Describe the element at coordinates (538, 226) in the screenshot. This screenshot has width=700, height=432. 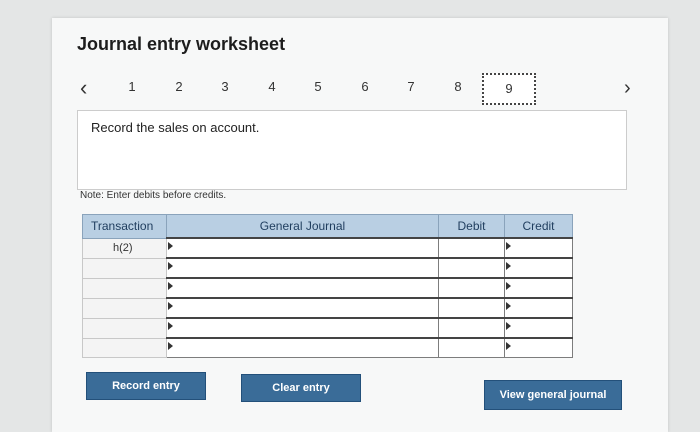
I see `header-credit: Credit` at that location.